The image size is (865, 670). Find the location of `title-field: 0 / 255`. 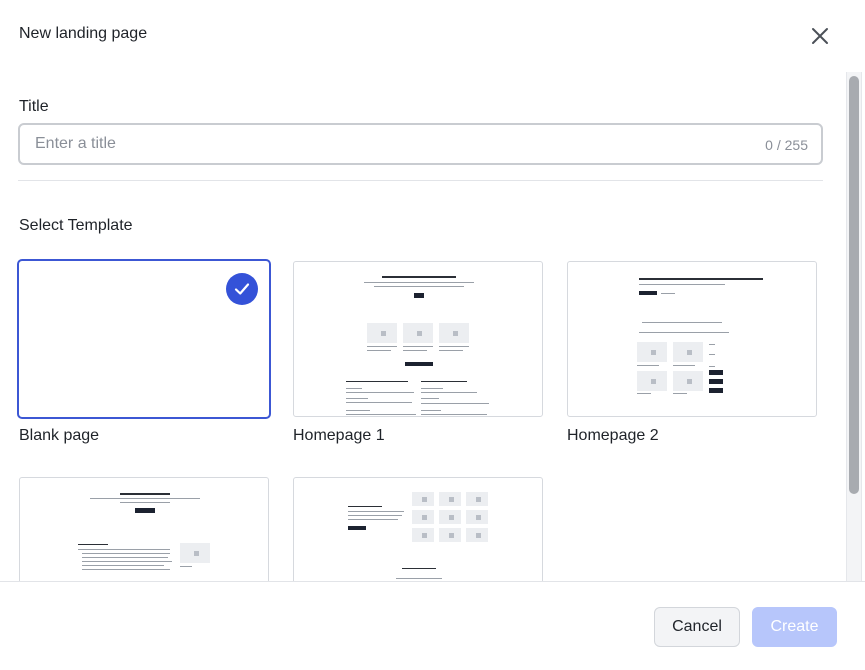

title-field: 0 / 255 is located at coordinates (420, 144).